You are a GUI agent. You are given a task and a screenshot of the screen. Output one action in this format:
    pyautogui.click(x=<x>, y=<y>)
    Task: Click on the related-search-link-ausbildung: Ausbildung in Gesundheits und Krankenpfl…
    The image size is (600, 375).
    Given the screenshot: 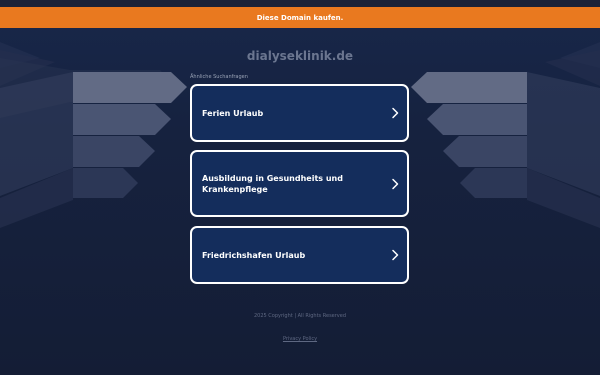 What is the action you would take?
    pyautogui.click(x=299, y=183)
    